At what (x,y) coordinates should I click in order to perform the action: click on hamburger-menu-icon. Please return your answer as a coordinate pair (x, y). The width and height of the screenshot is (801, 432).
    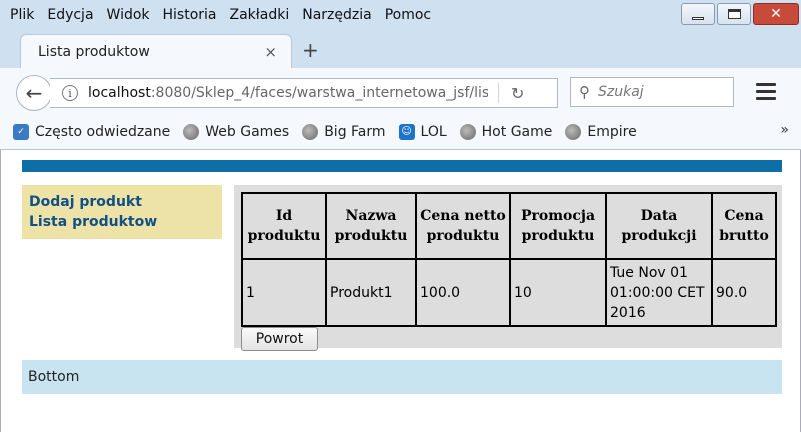
    Looking at the image, I should click on (766, 93).